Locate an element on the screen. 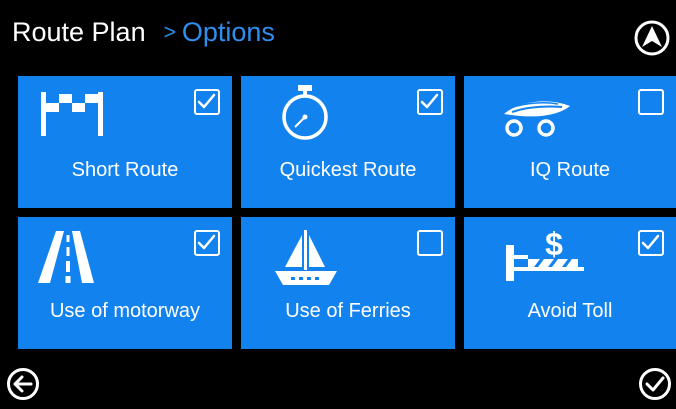  option-label-short-route: Short Route is located at coordinates (125, 170).